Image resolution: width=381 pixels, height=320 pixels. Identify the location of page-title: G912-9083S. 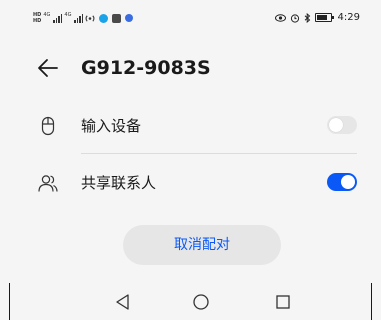
(146, 68).